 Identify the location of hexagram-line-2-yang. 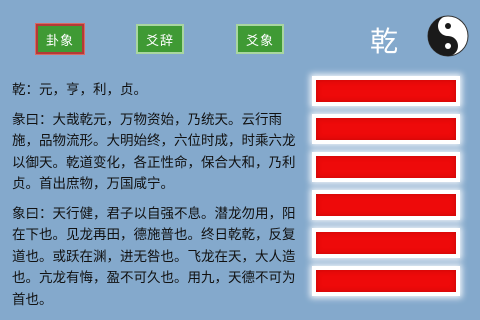
(386, 243).